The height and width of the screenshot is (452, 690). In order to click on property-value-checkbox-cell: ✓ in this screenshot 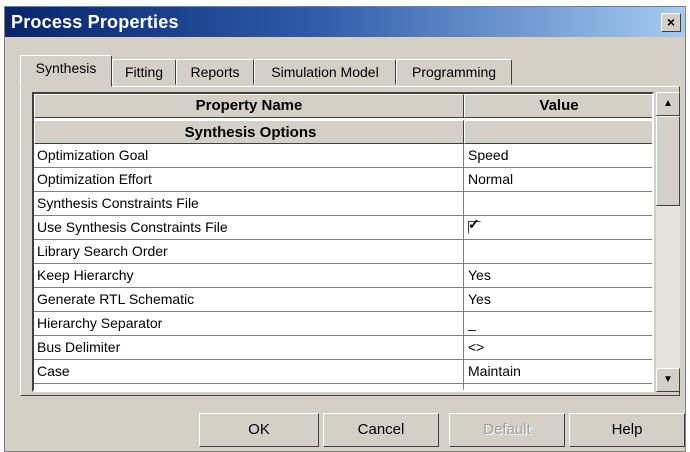, I will do `click(558, 228)`.